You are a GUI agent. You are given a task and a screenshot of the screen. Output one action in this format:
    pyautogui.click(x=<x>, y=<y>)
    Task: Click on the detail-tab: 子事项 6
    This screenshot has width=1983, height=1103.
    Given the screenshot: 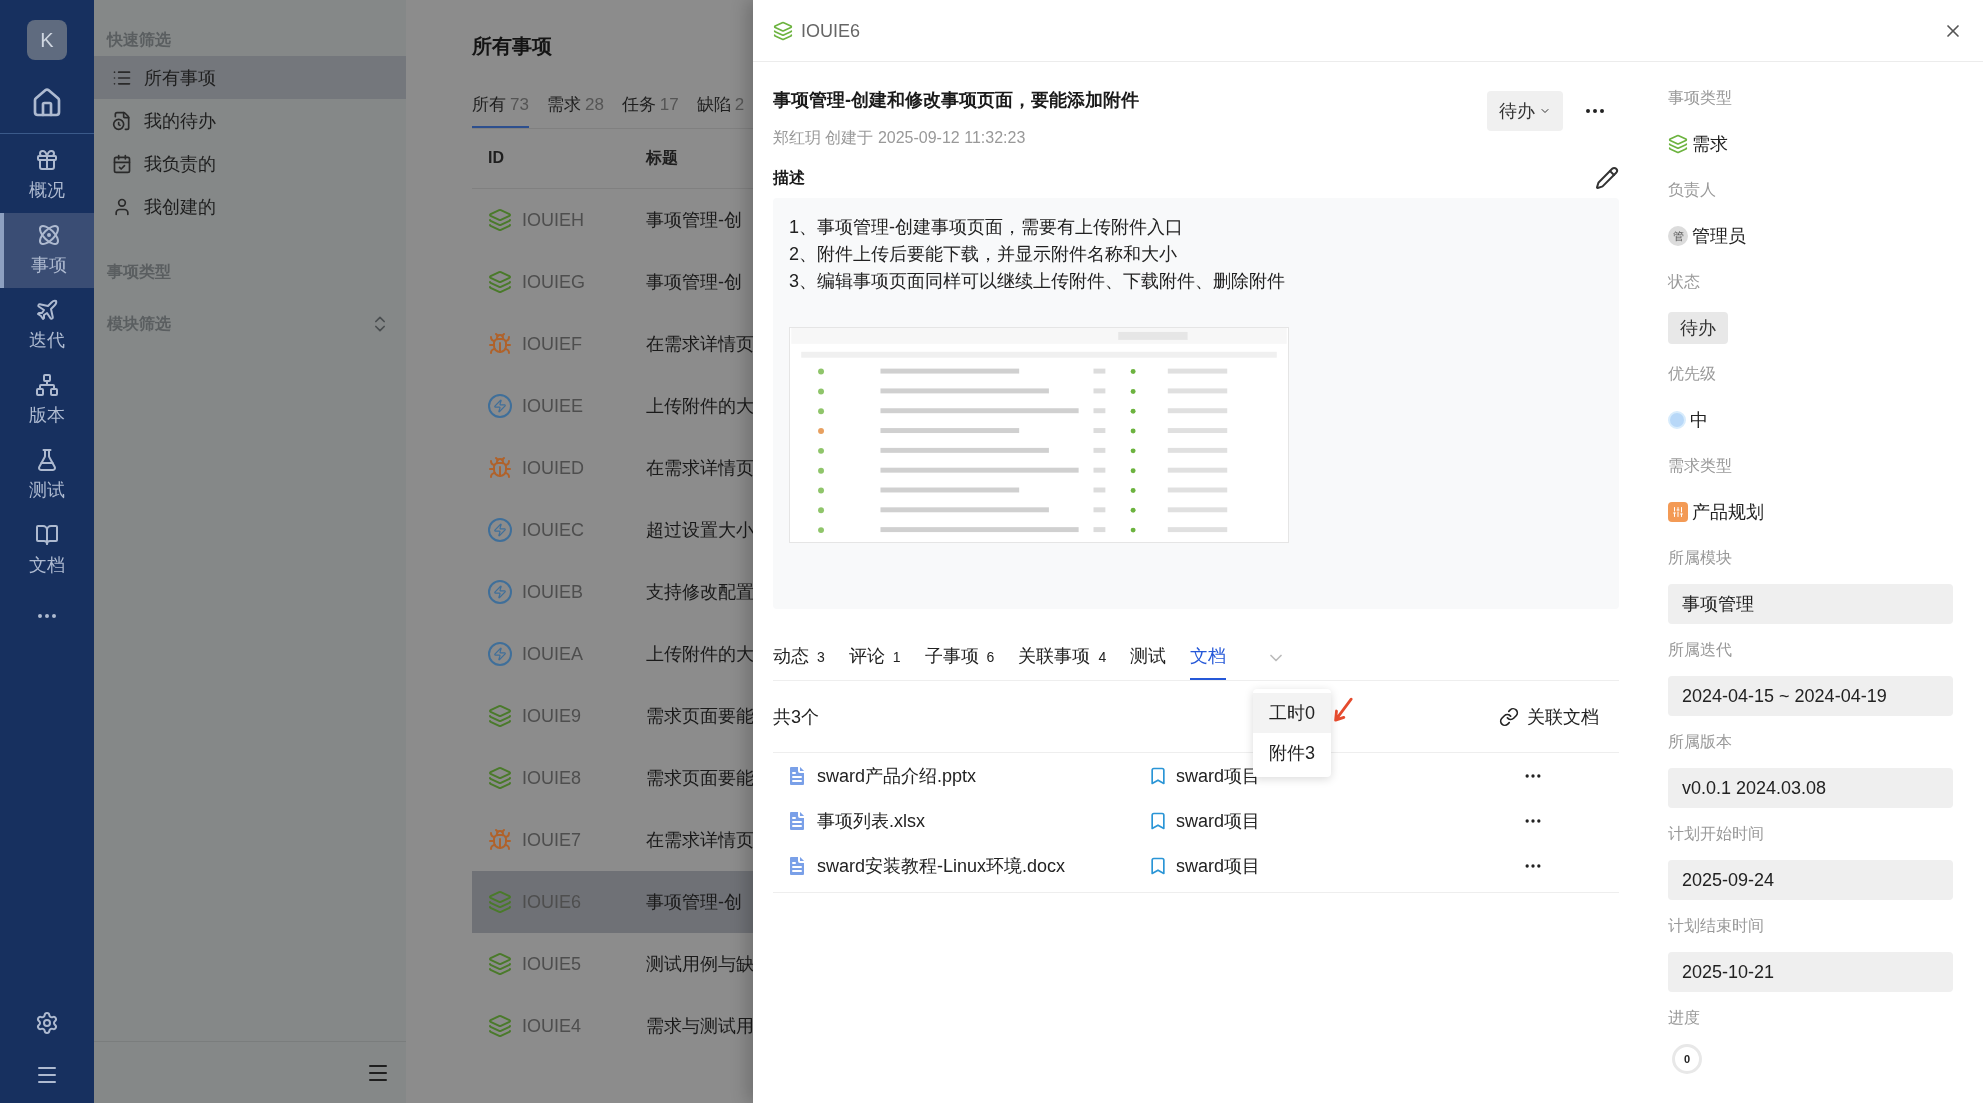 What is the action you would take?
    pyautogui.click(x=959, y=661)
    